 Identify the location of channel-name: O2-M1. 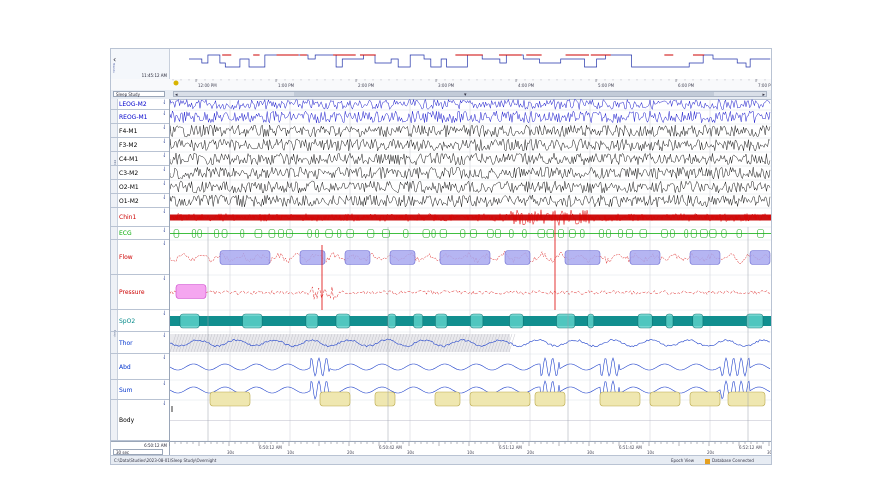
(129, 187).